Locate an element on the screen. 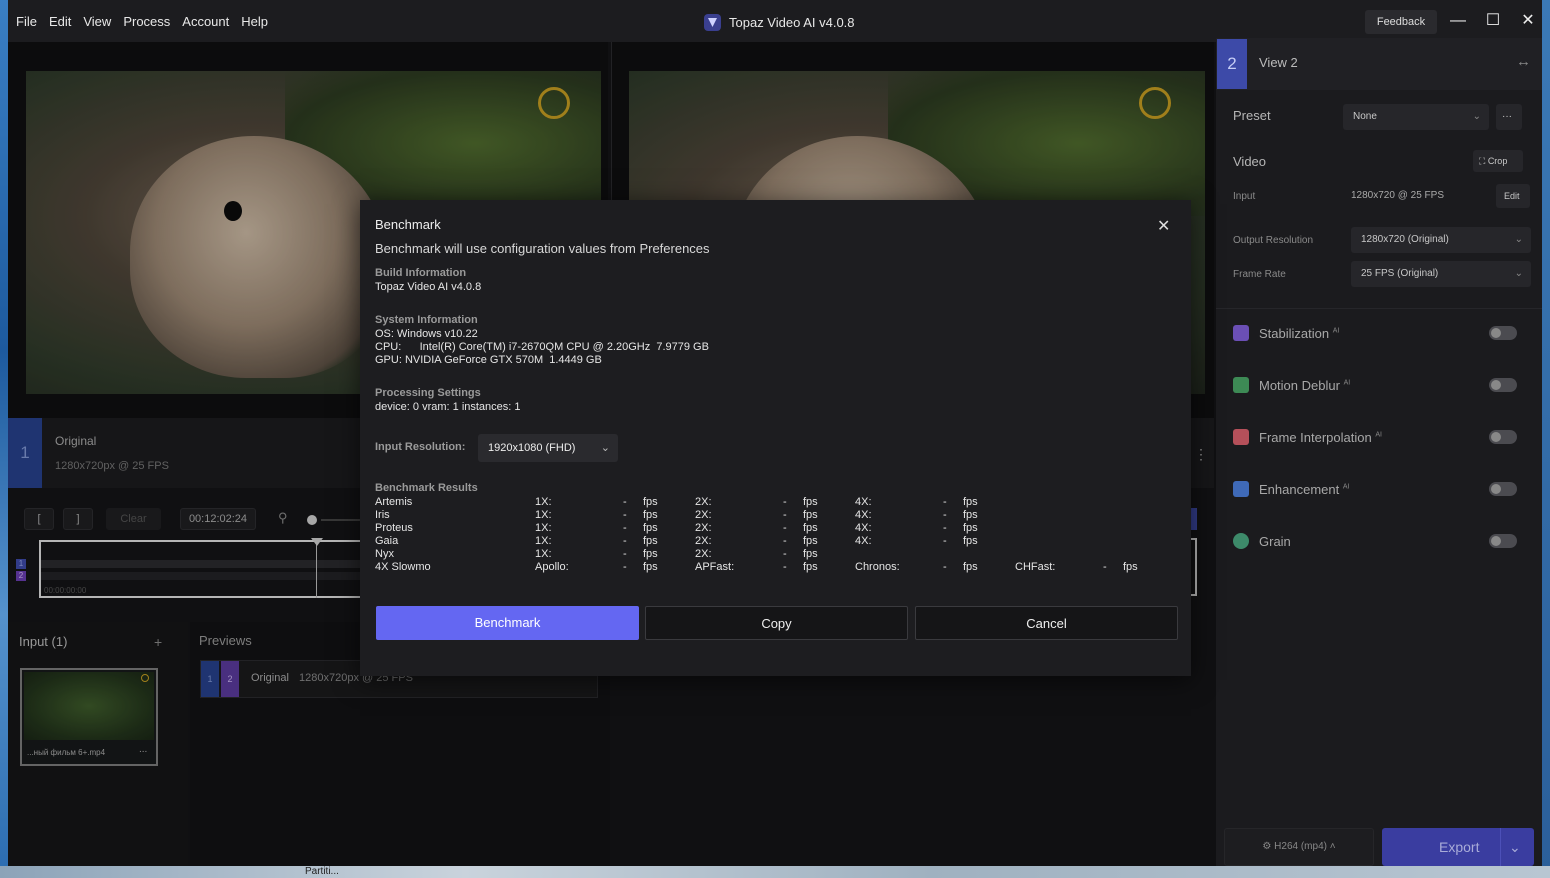 This screenshot has width=1550, height=878. output-resolution-value: 1280x720 (Original) is located at coordinates (1405, 239).